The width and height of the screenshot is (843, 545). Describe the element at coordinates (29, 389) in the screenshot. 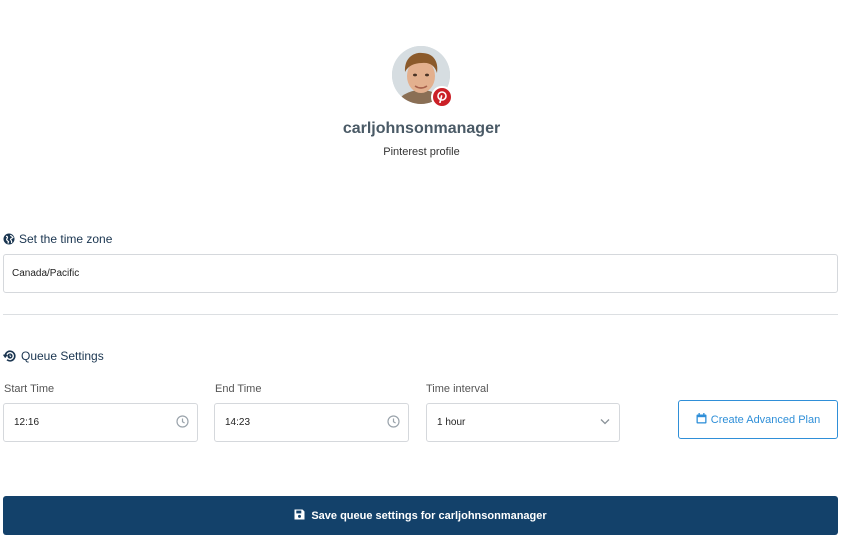

I see `start-time-label: Start Time` at that location.